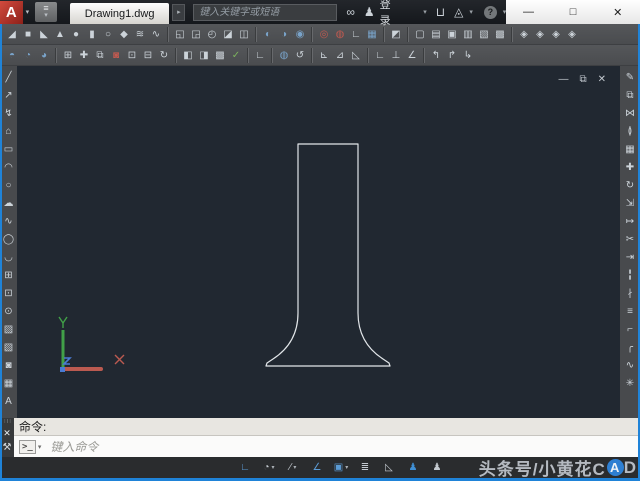 This screenshot has width=640, height=481. I want to click on presspull-icon: ◱, so click(180, 34).